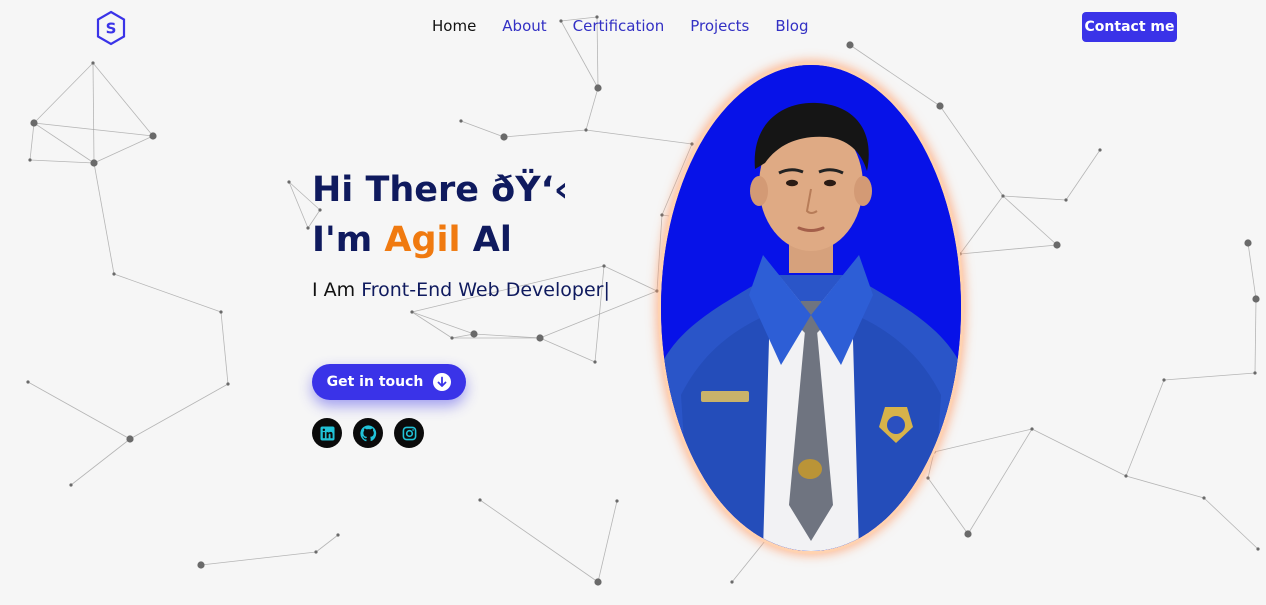  I want to click on nav-item-certification: Certification, so click(619, 26).